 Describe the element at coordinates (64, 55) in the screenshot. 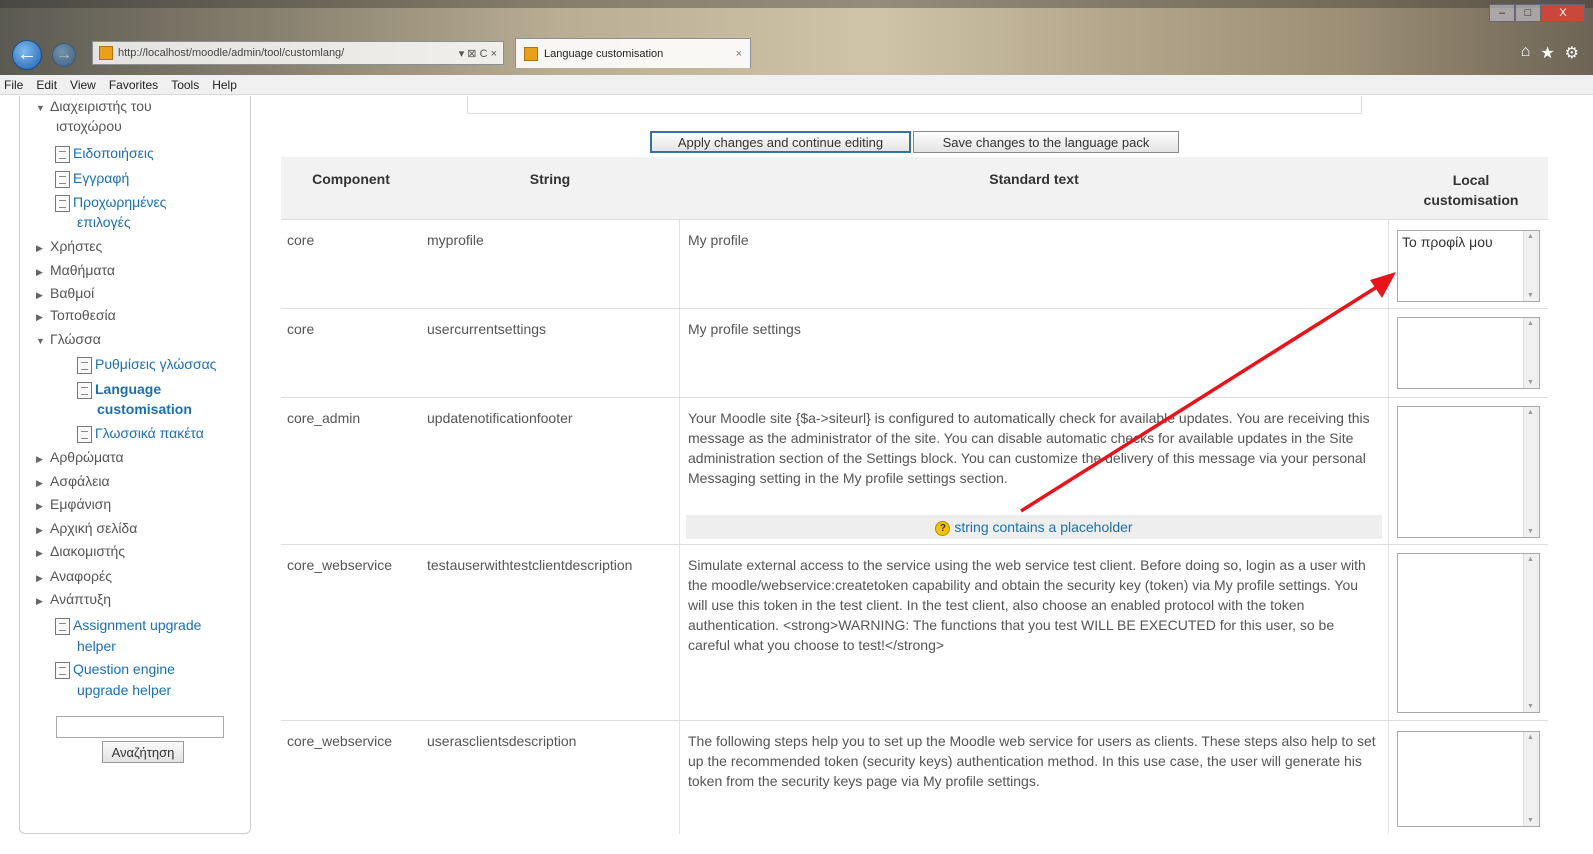

I see `forward-button: →` at that location.